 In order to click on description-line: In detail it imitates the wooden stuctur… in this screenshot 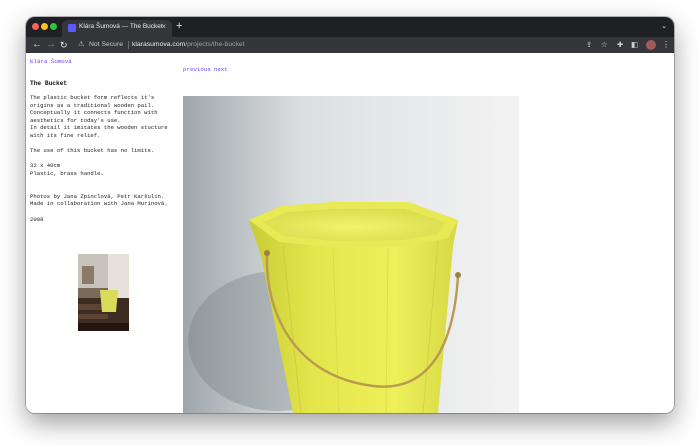, I will do `click(99, 128)`.